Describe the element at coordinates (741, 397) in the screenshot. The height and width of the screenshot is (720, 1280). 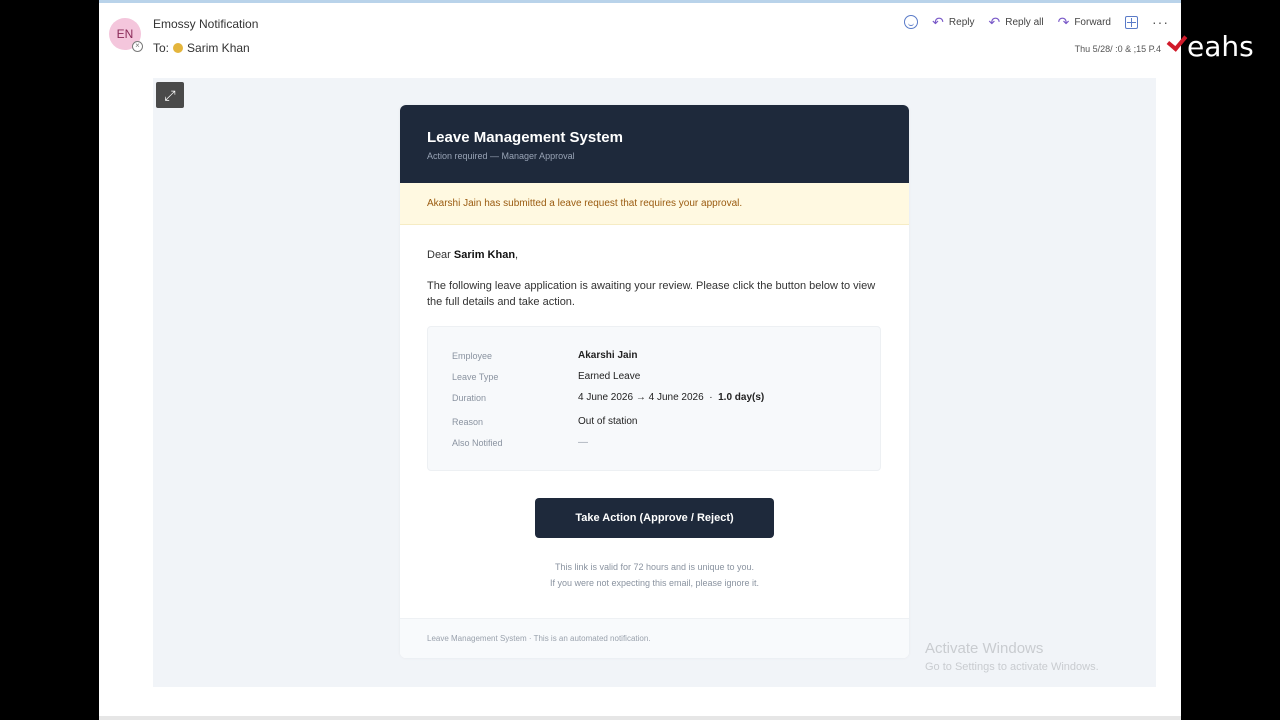
I see `duration-days: 1.0 day(s)` at that location.